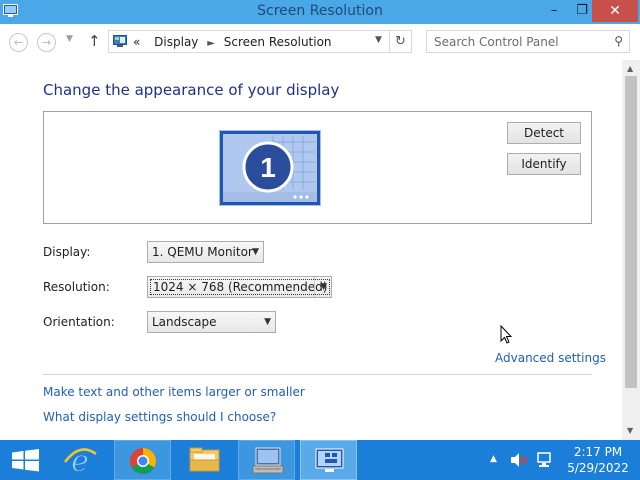  Describe the element at coordinates (320, 12) in the screenshot. I see `title-bar: Screen Resolution – ❐ ✕` at that location.